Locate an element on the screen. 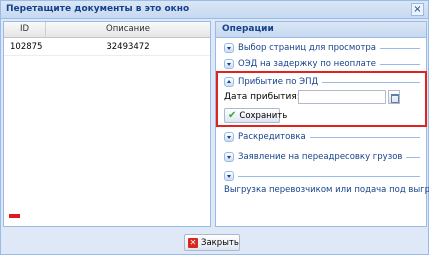 The image size is (429, 255). section-label: Заявление на переадресовку грузов is located at coordinates (320, 157).